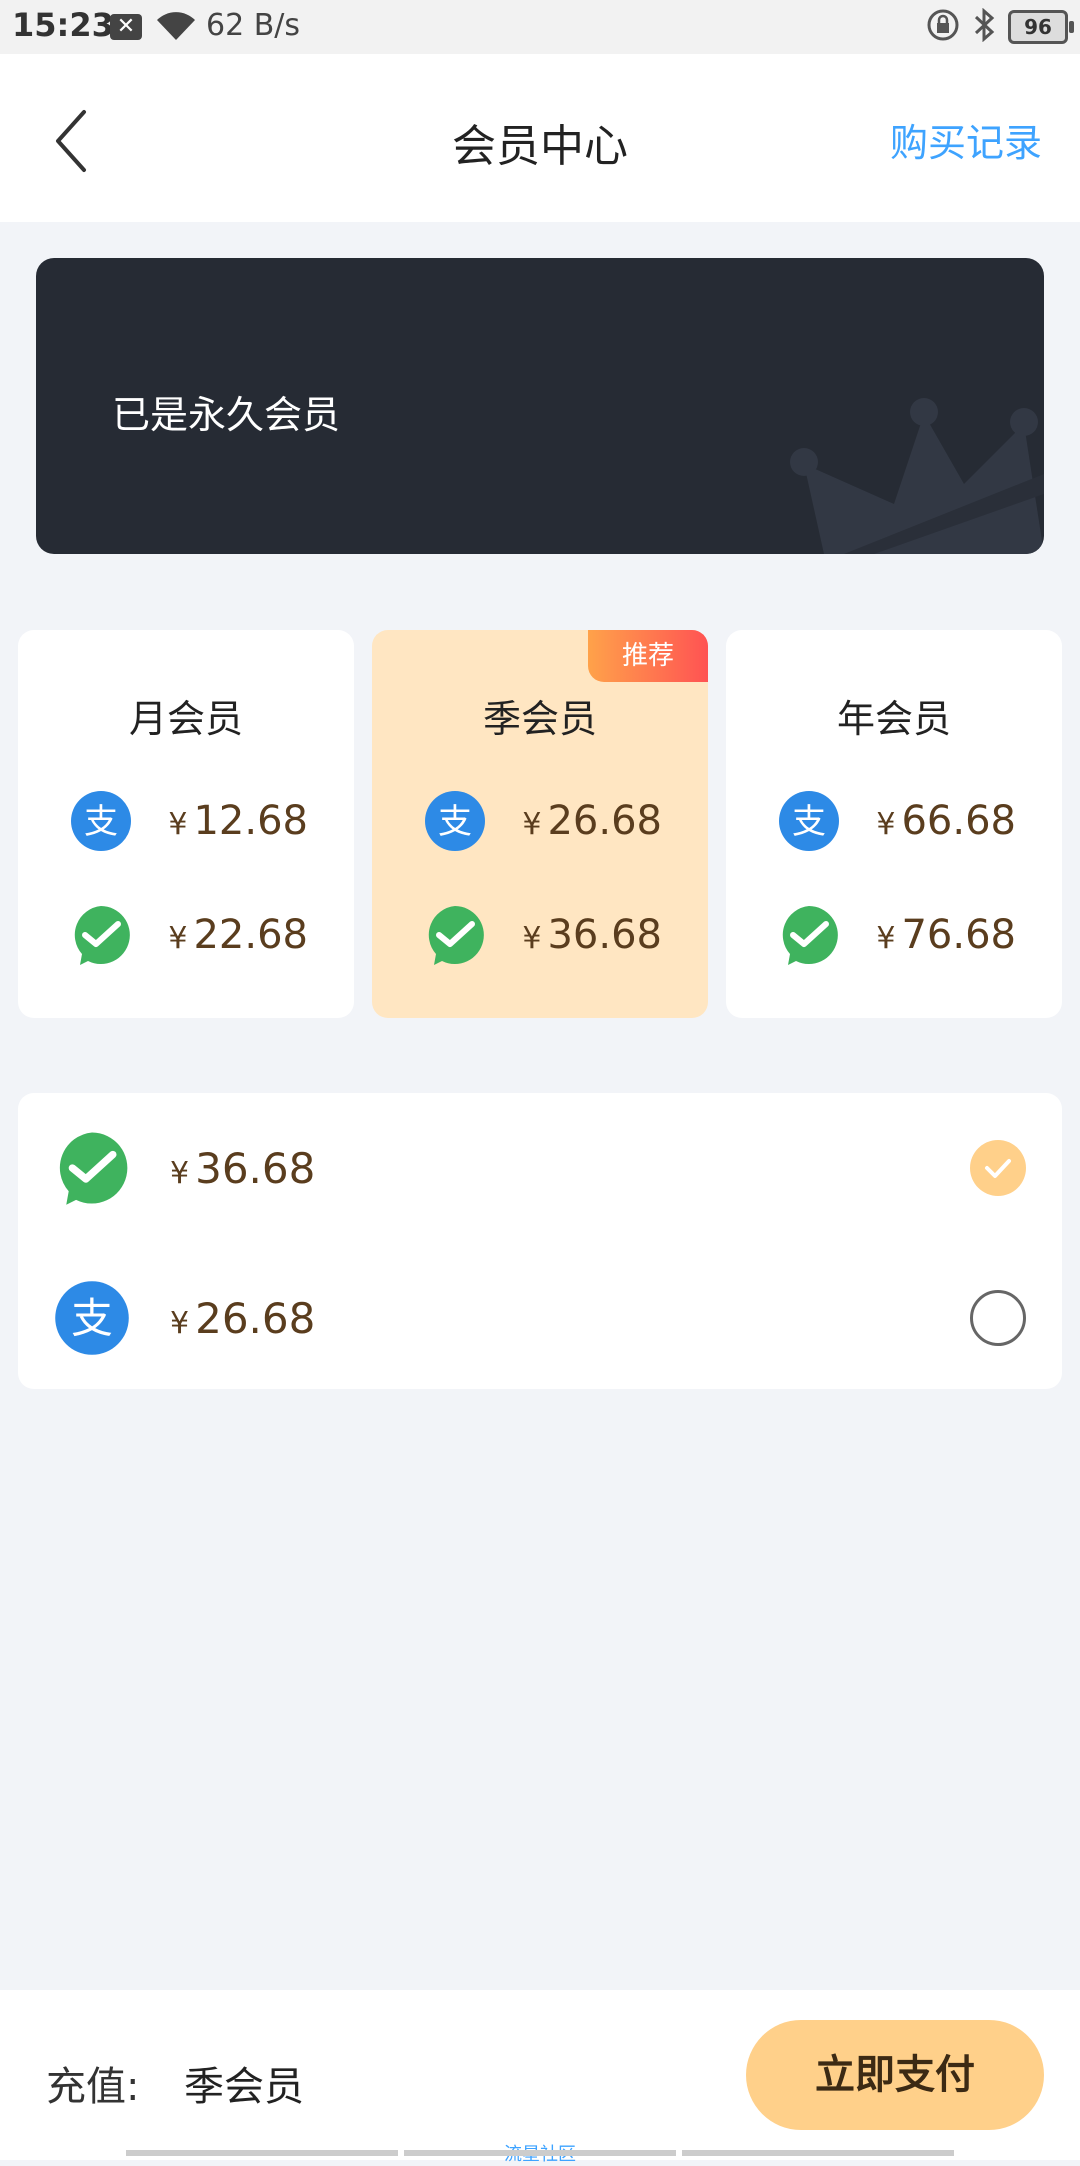 The width and height of the screenshot is (1080, 2166). What do you see at coordinates (540, 2075) in the screenshot?
I see `checkout-bar: 充值: 季会员 立即支付` at bounding box center [540, 2075].